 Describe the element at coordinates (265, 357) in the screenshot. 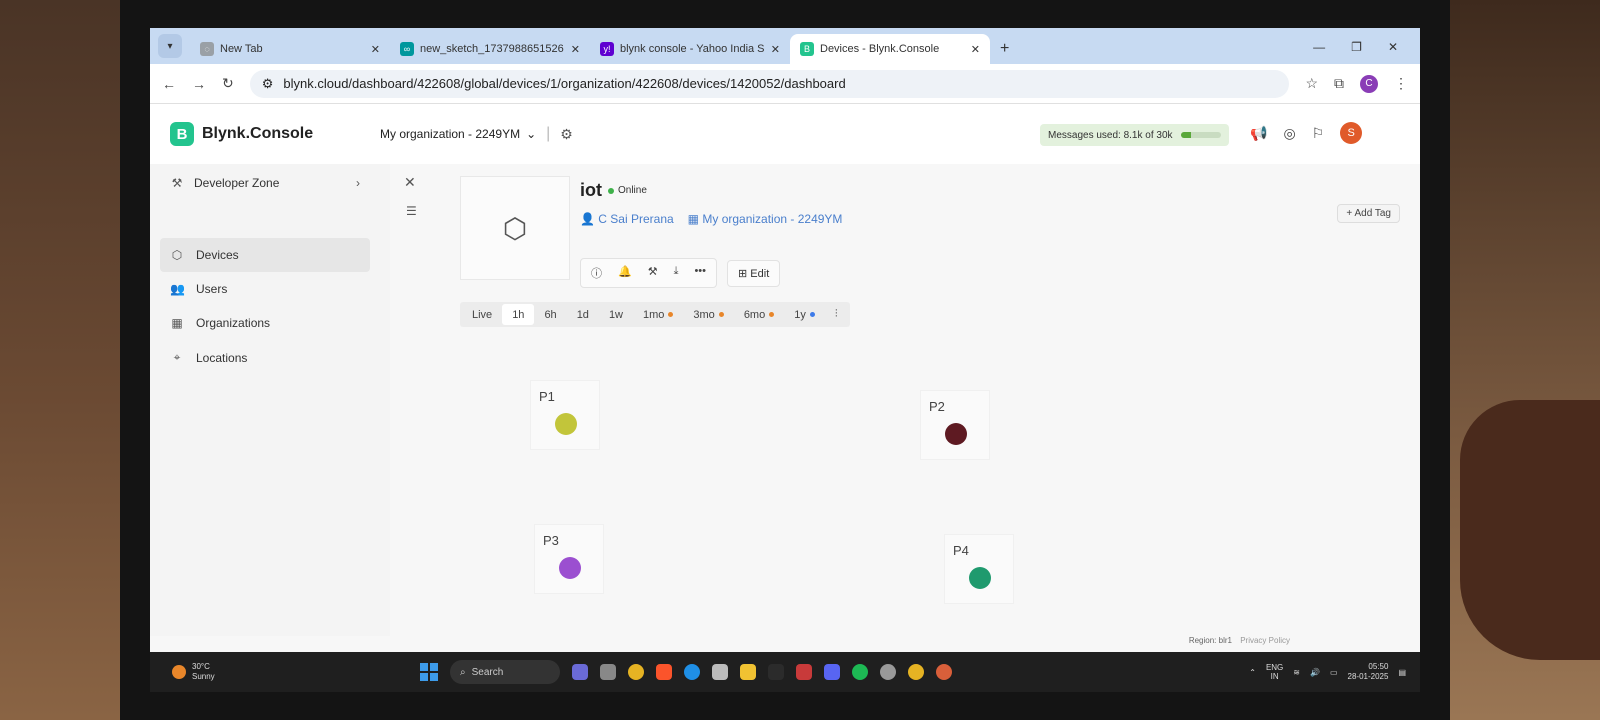

I see `sidebar-item-locations: ⌖ Locations` at that location.